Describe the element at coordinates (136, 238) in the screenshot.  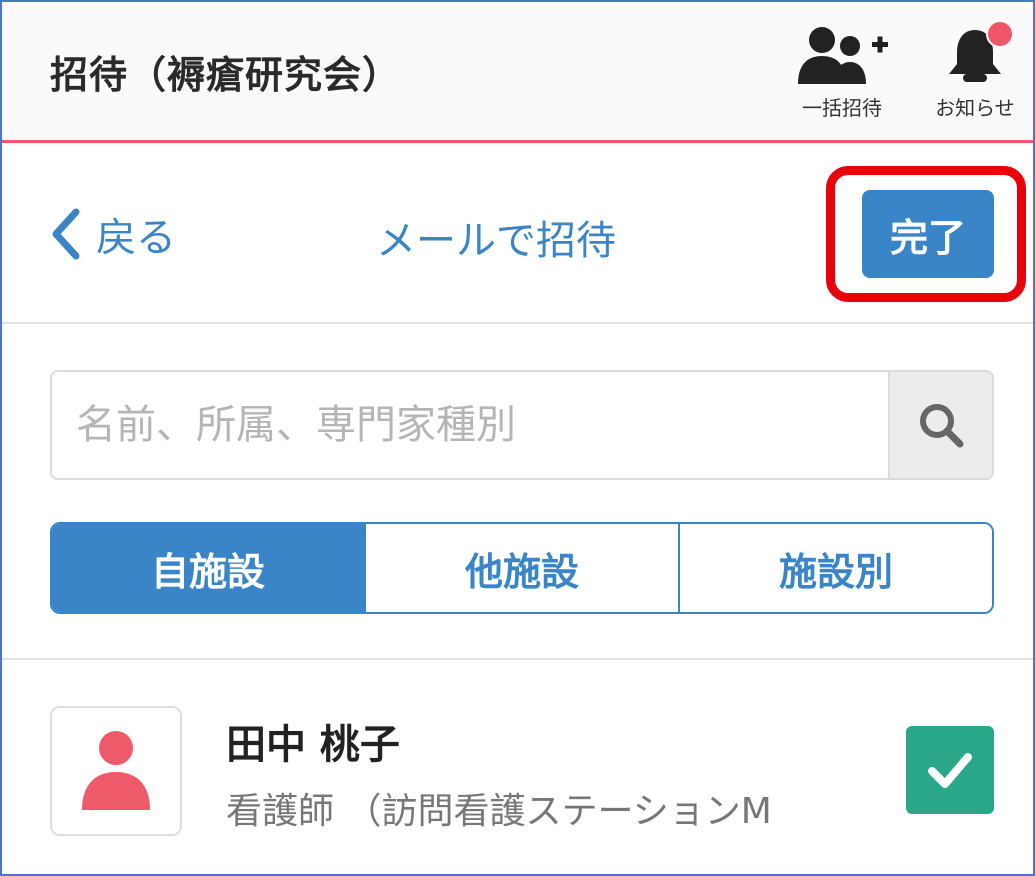
I see `back-label: 戻る` at that location.